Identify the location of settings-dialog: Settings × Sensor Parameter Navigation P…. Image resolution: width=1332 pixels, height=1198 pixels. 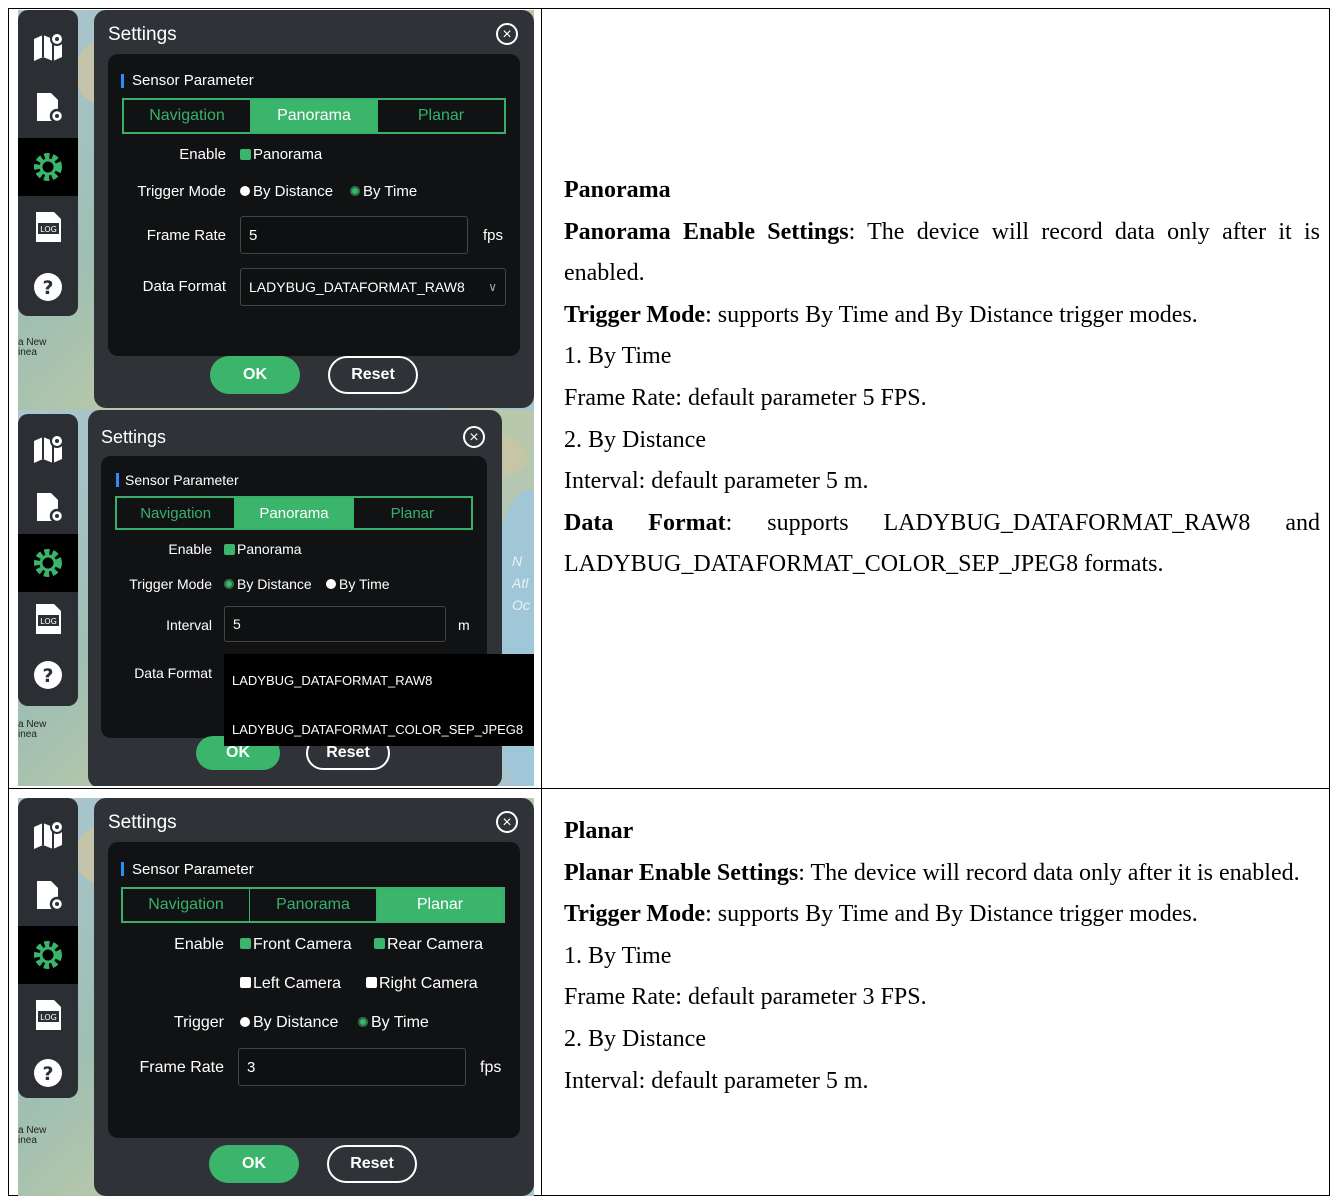
(314, 997).